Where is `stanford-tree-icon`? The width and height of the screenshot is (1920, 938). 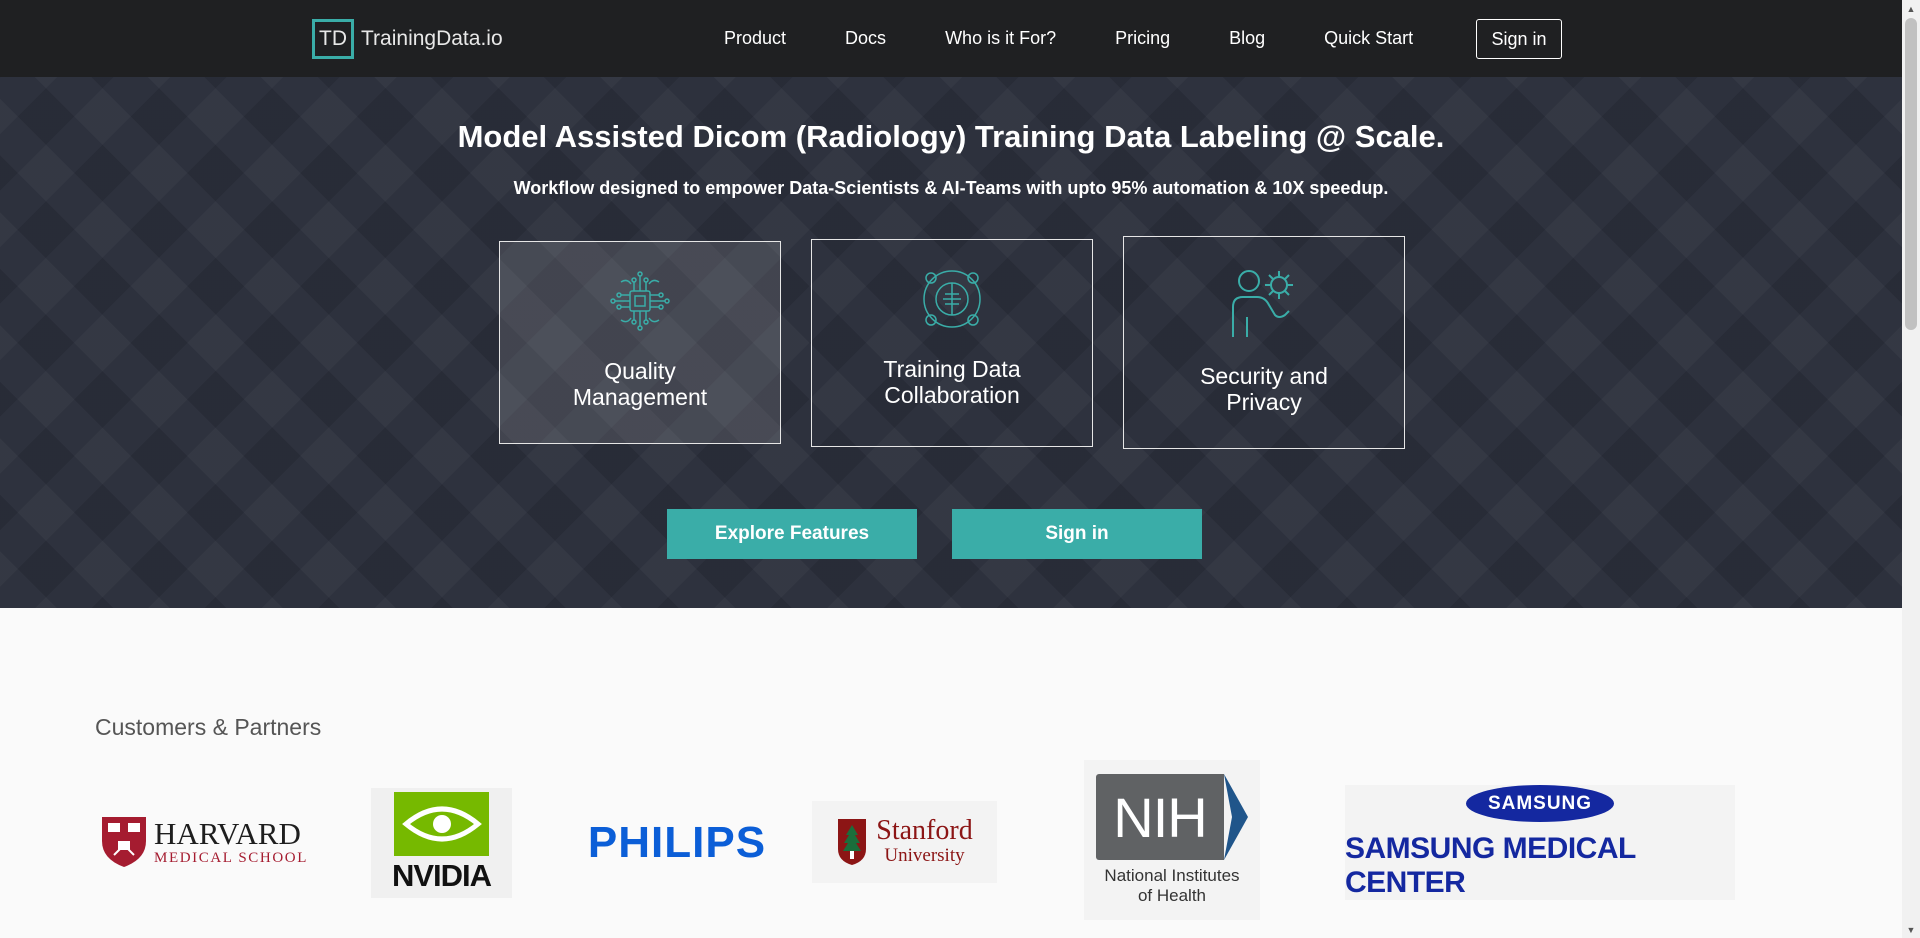 stanford-tree-icon is located at coordinates (852, 842).